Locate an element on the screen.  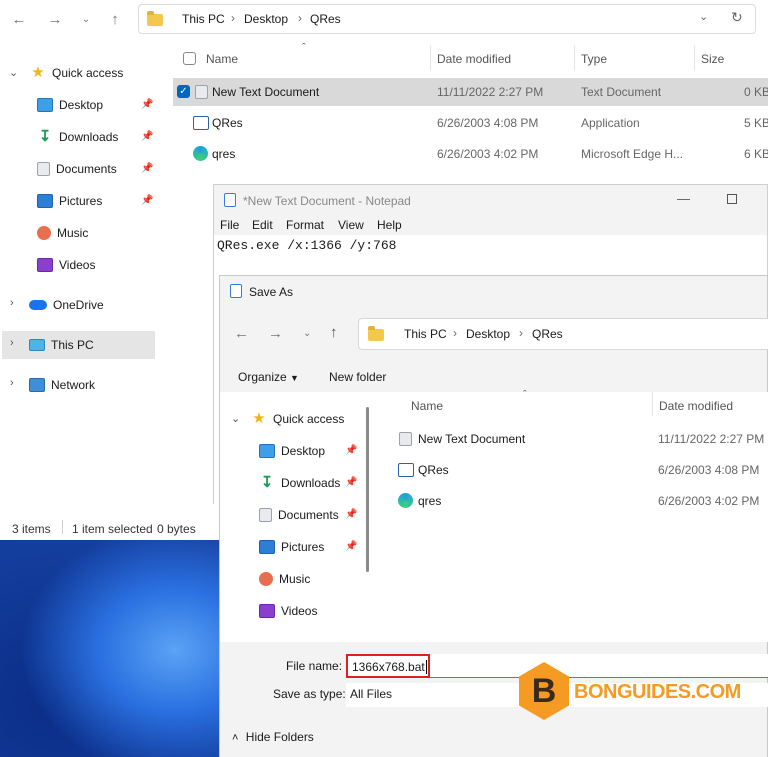
file-name: New Text Document is located at coordinates (266, 92).